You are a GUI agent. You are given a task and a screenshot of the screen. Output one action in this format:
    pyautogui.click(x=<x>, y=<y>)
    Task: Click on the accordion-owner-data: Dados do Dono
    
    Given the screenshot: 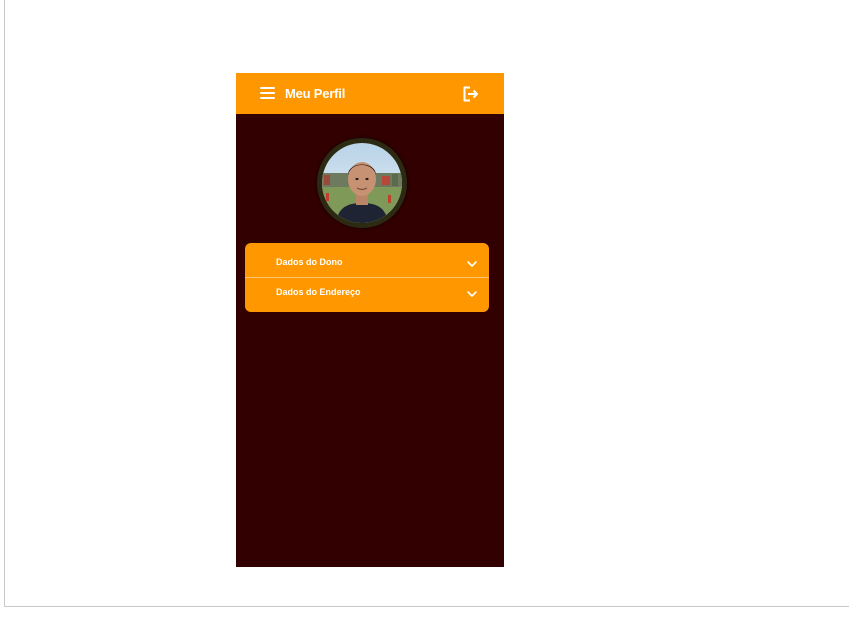 What is the action you would take?
    pyautogui.click(x=367, y=260)
    